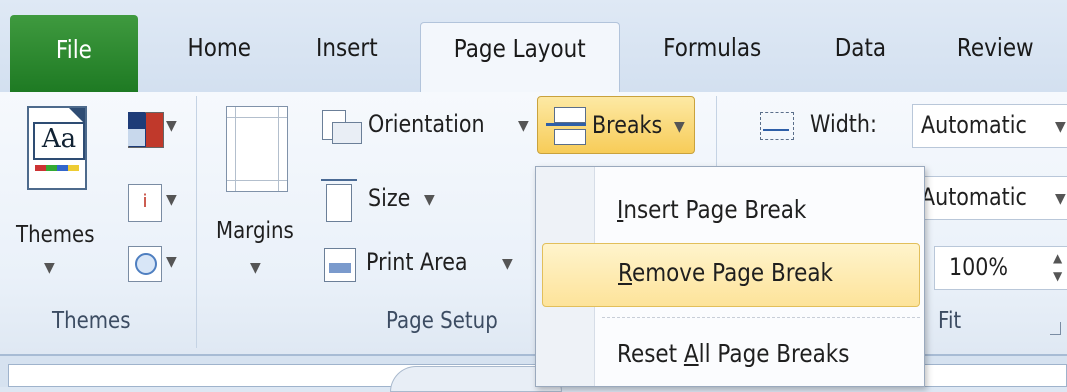 This screenshot has width=1067, height=392. I want to click on menu-item-insert-page-break: Insert Page Break, so click(731, 213).